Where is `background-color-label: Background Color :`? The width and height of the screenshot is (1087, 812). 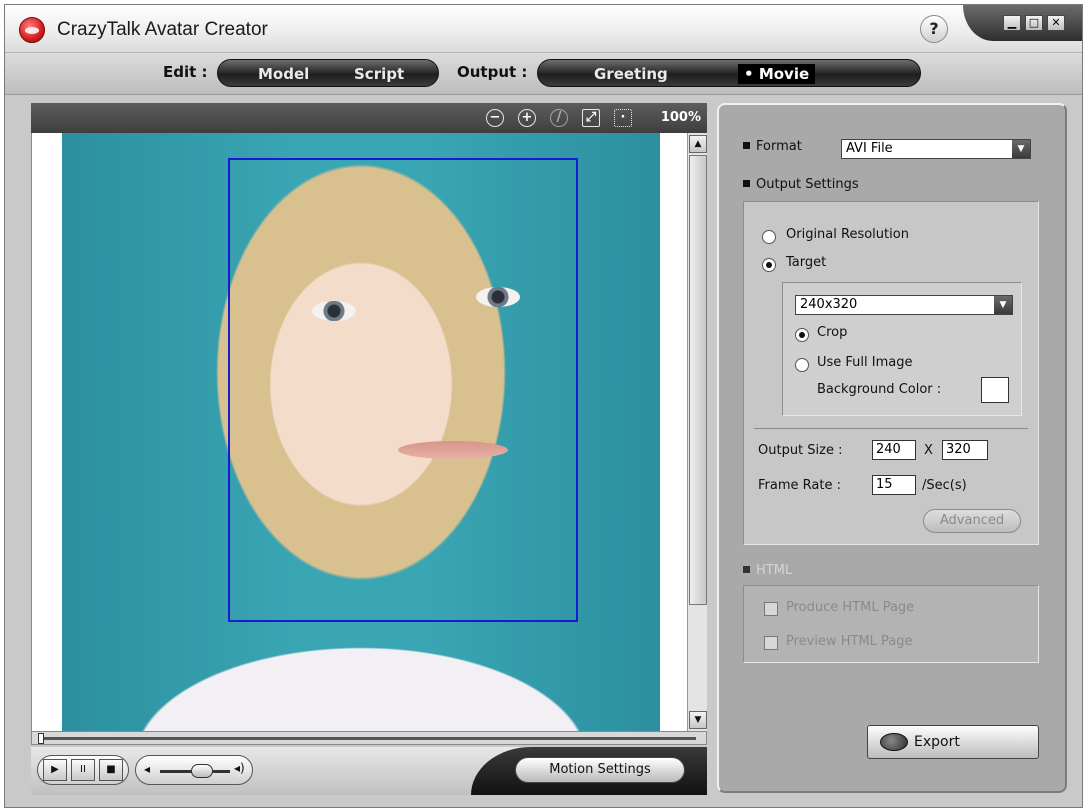 background-color-label: Background Color : is located at coordinates (879, 389).